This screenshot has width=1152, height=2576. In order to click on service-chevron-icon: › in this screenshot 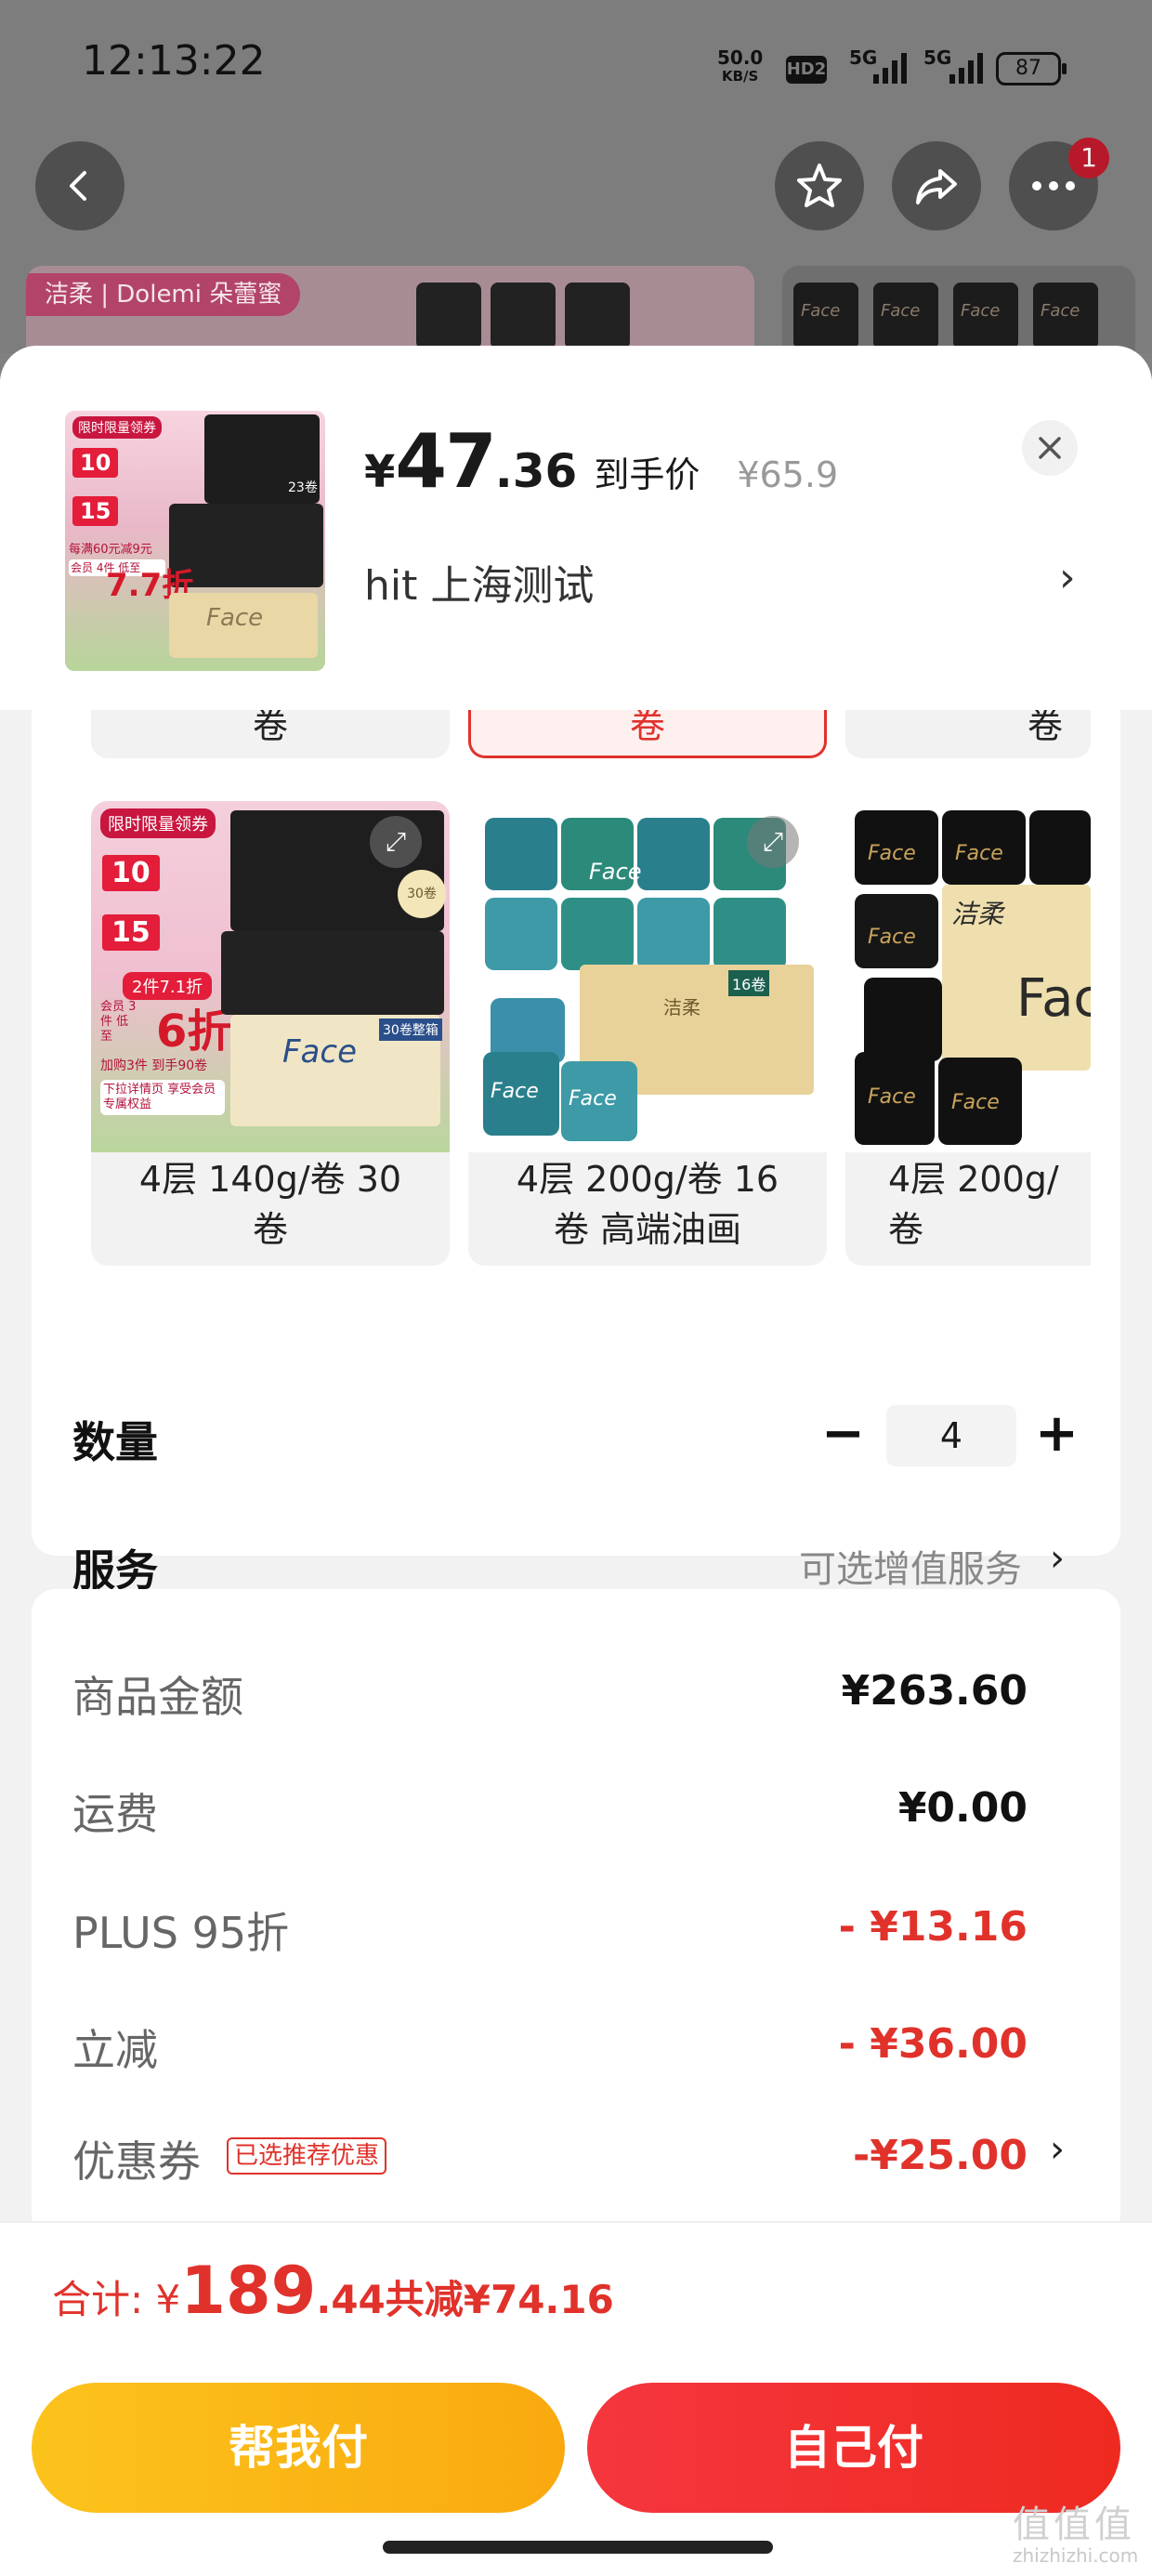, I will do `click(1057, 1558)`.